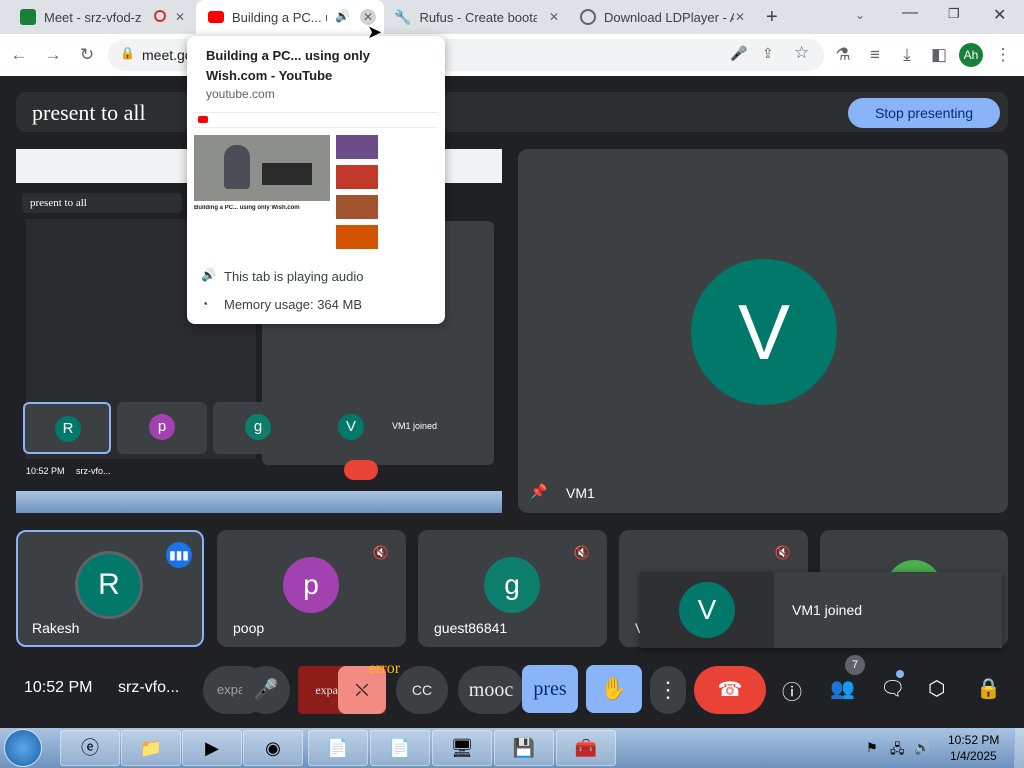 The image size is (1024, 768). Describe the element at coordinates (273, 748) in the screenshot. I see `chrome-icon: ◉` at that location.